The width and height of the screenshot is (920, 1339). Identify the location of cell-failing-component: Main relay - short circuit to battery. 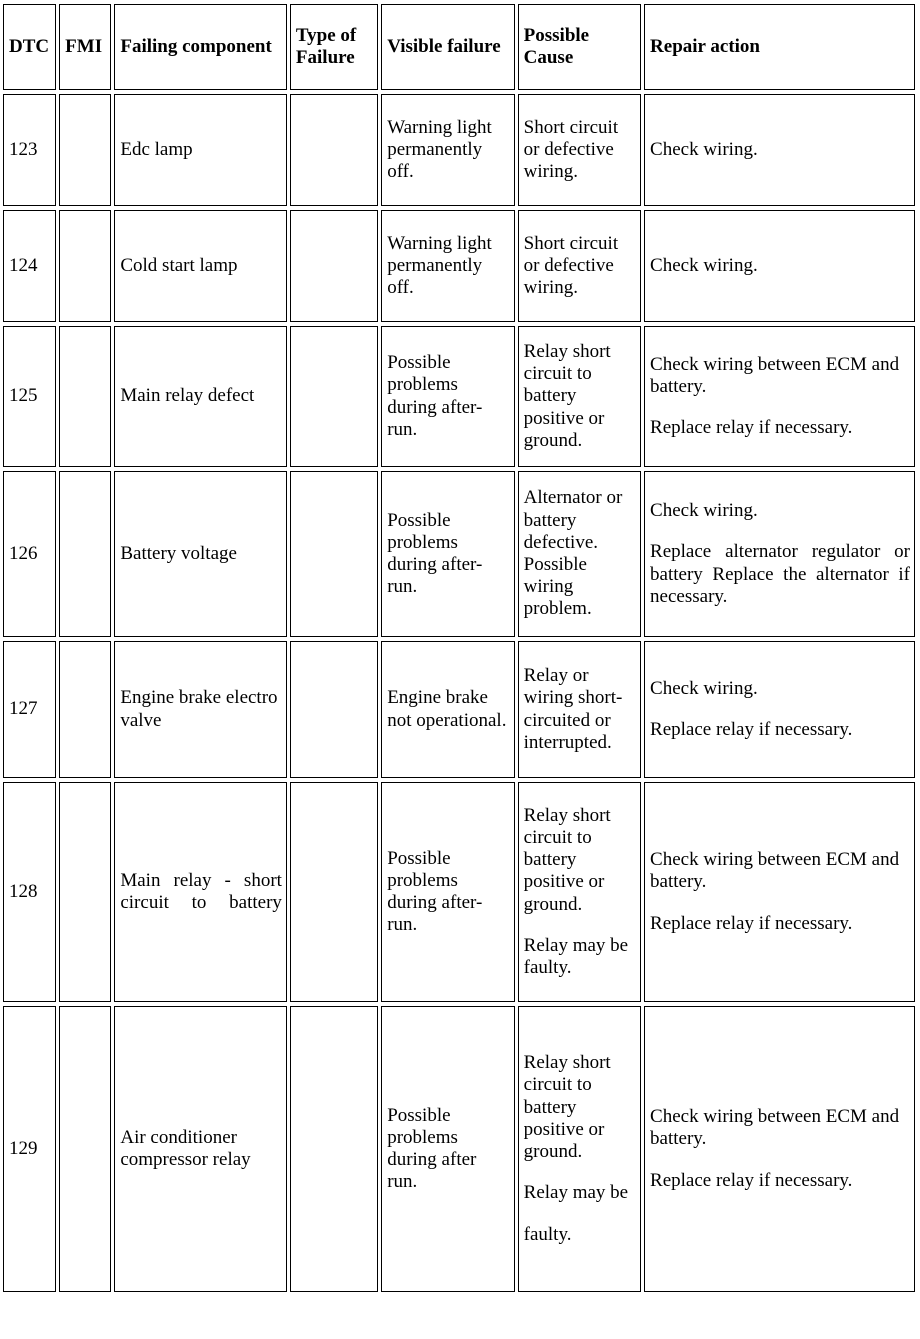
(200, 892).